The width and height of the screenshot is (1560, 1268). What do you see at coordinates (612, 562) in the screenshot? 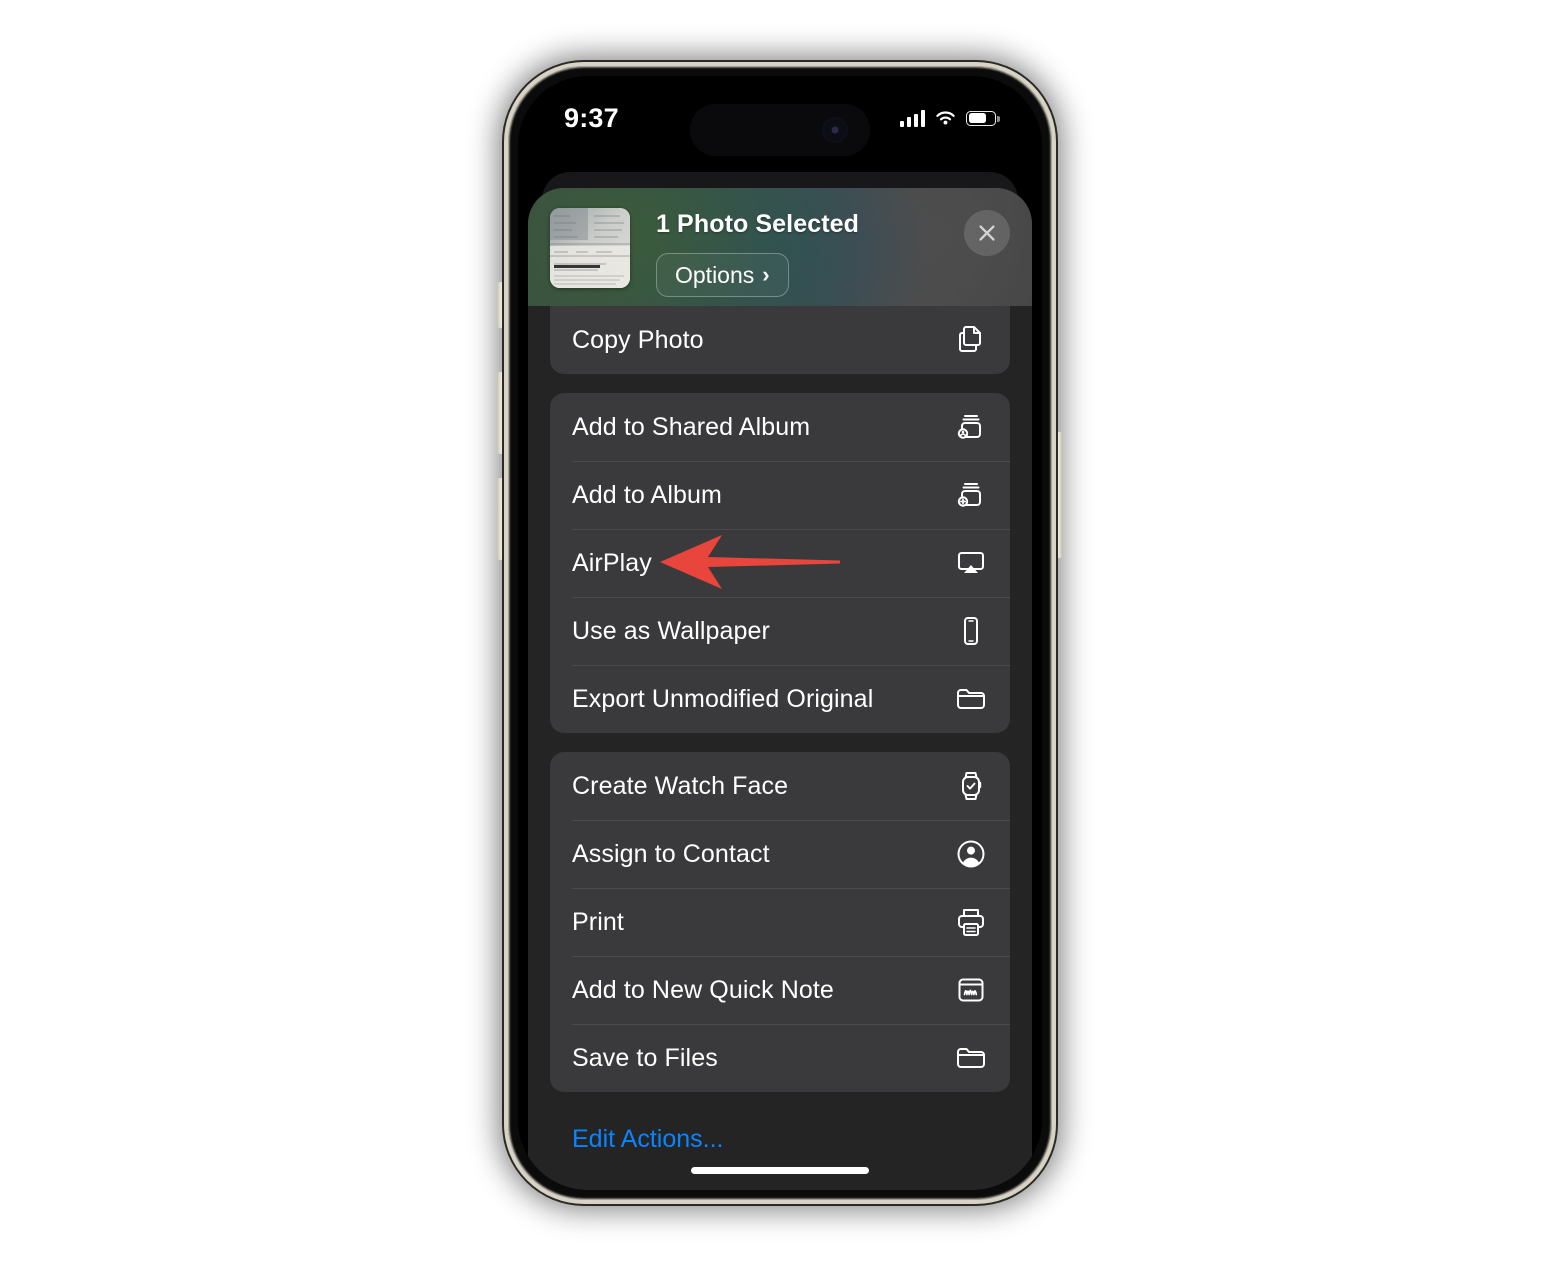
I see `action-label: AirPlay` at bounding box center [612, 562].